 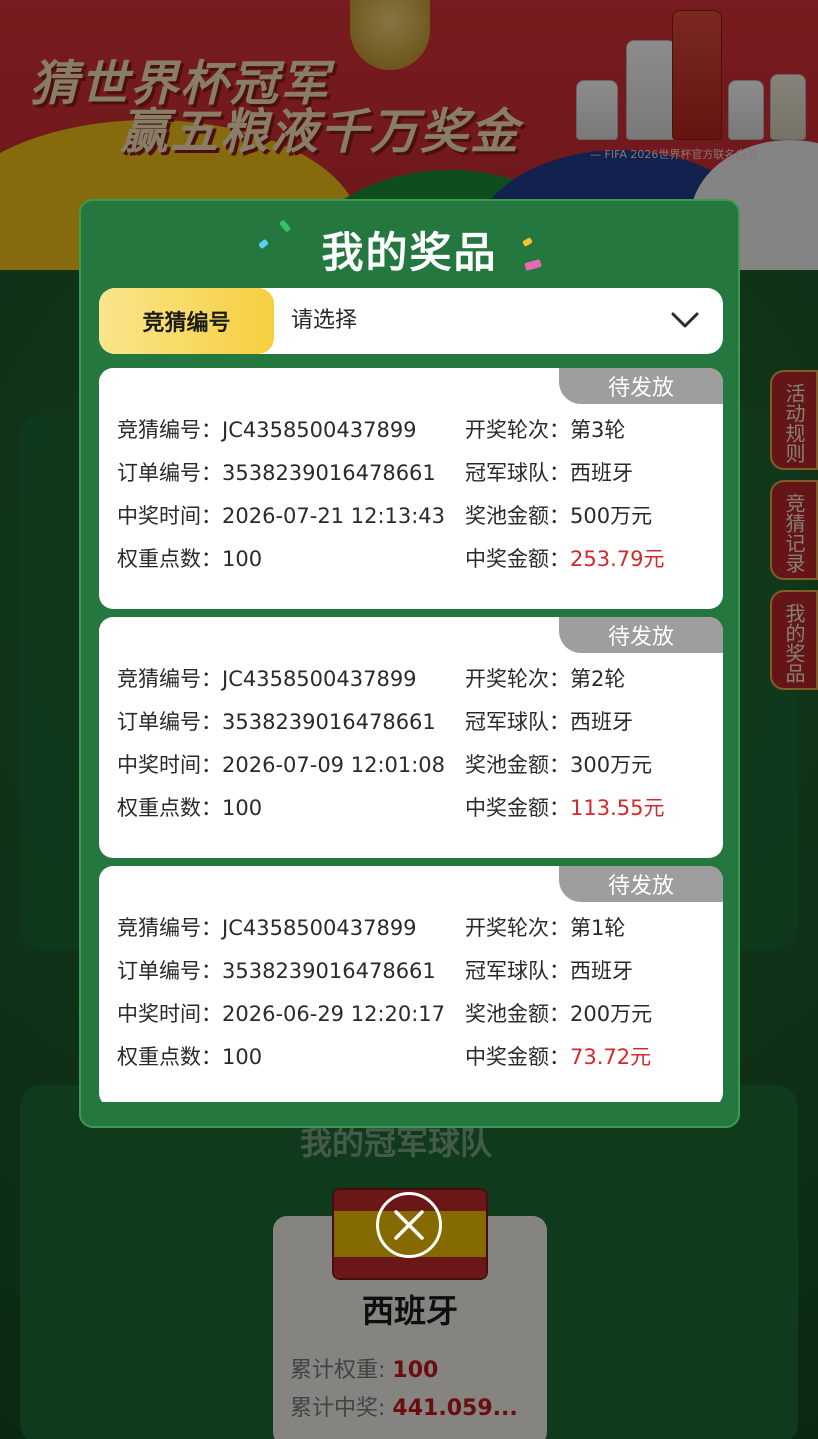 I want to click on field-win-time: 中奖时间：2026-07-09 12:01:08, so click(x=281, y=765).